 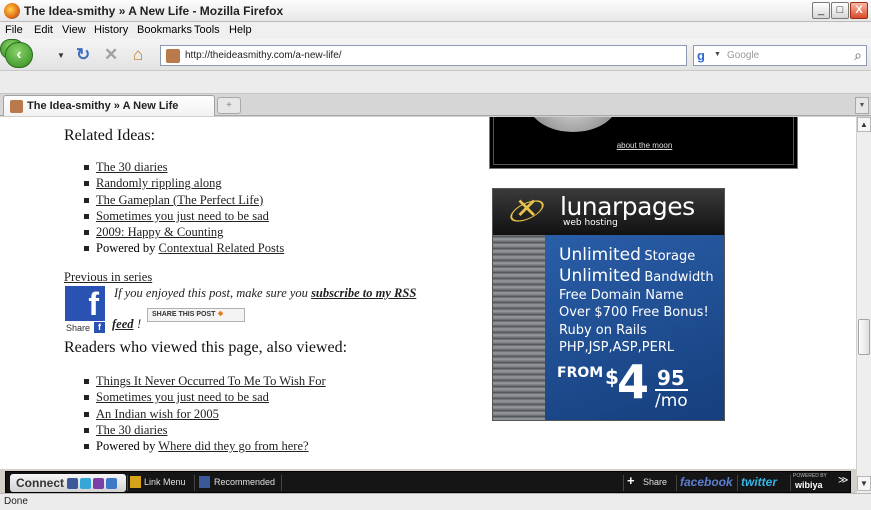 I want to click on tab-active: The Idea-smithy » A New Life, so click(x=109, y=105).